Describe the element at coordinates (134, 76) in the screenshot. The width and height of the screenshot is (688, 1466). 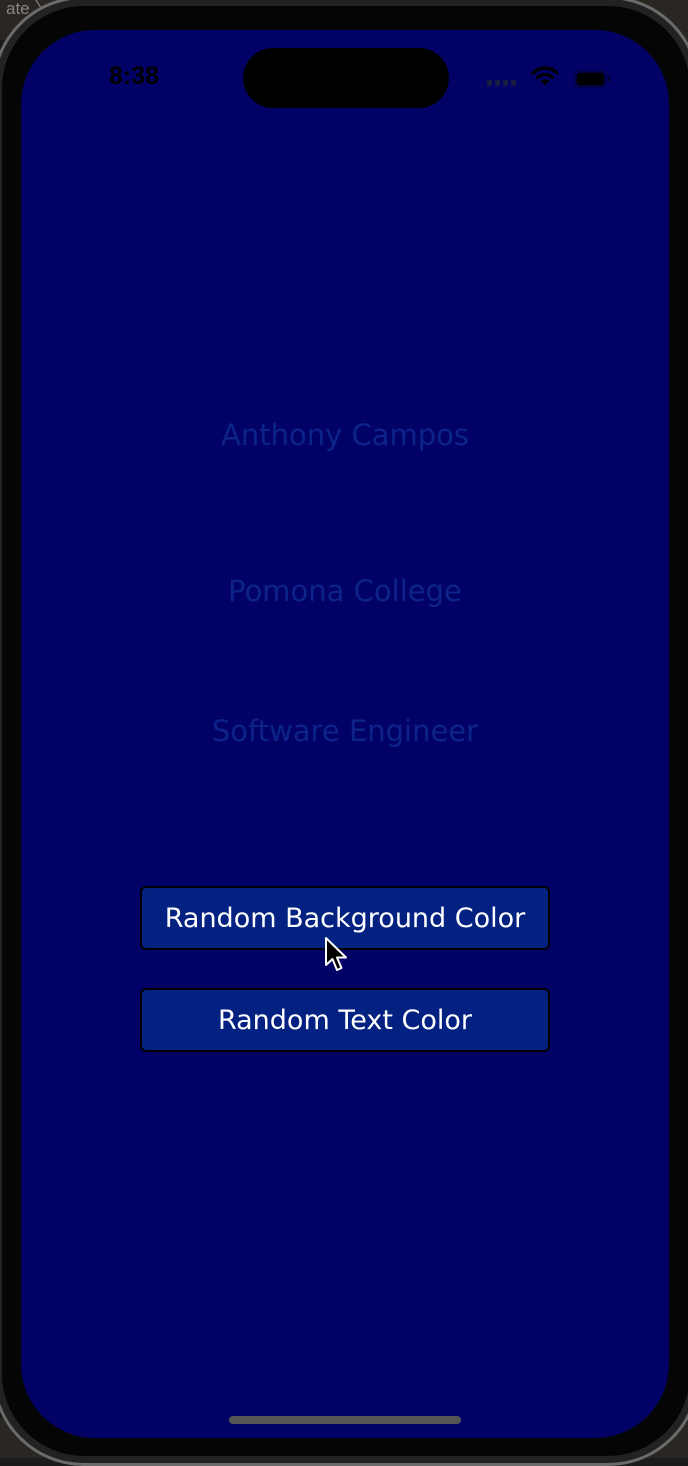
I see `status-time: 8:38` at that location.